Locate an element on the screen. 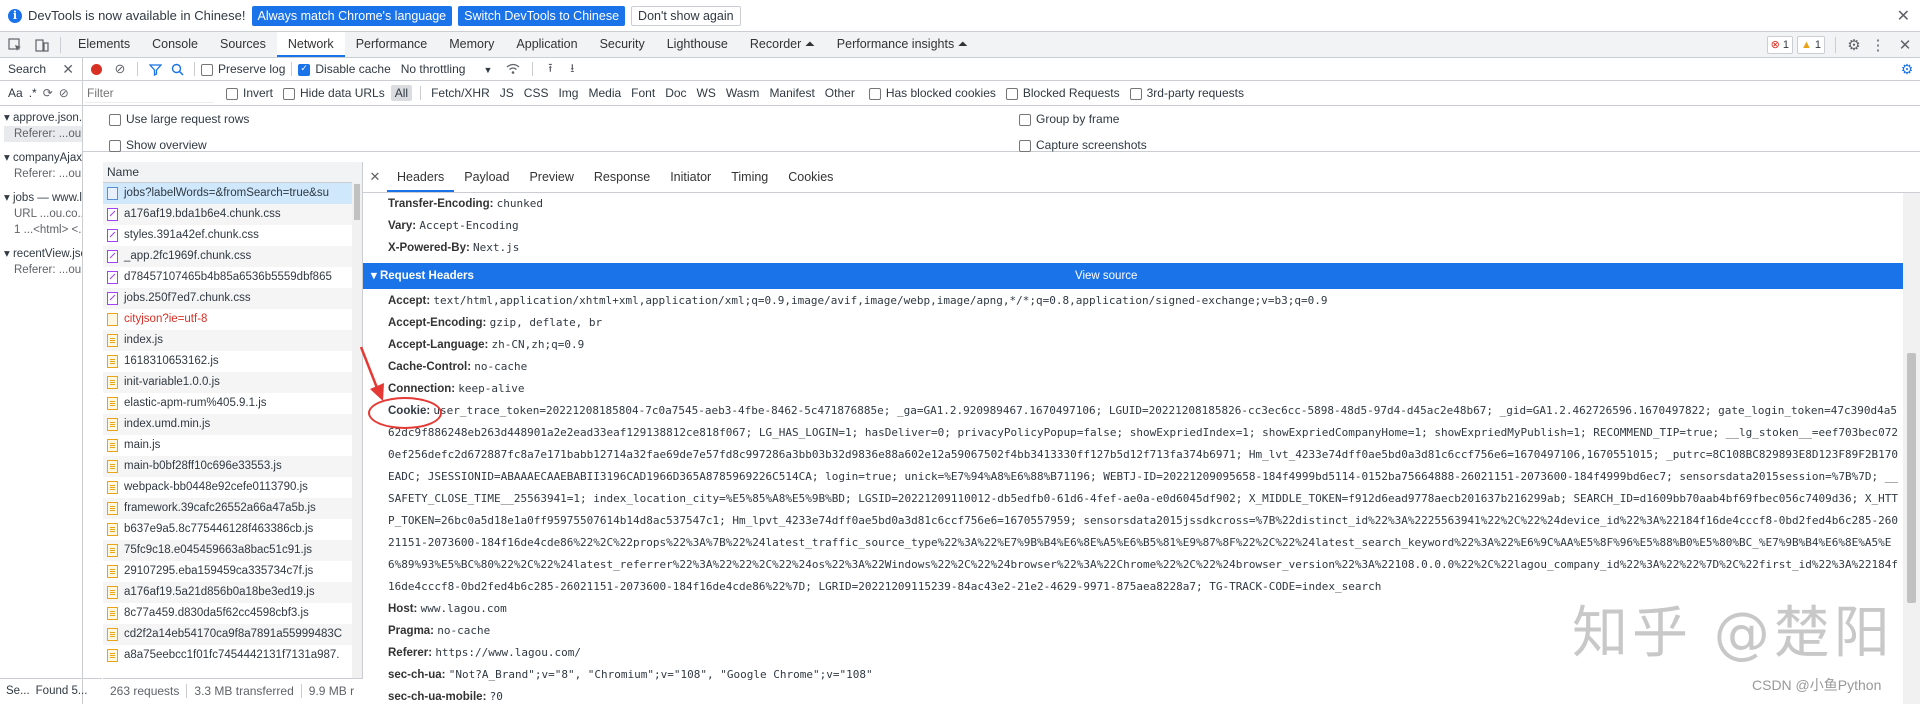 The image size is (1920, 704). regex-toggle: .* is located at coordinates (33, 93).